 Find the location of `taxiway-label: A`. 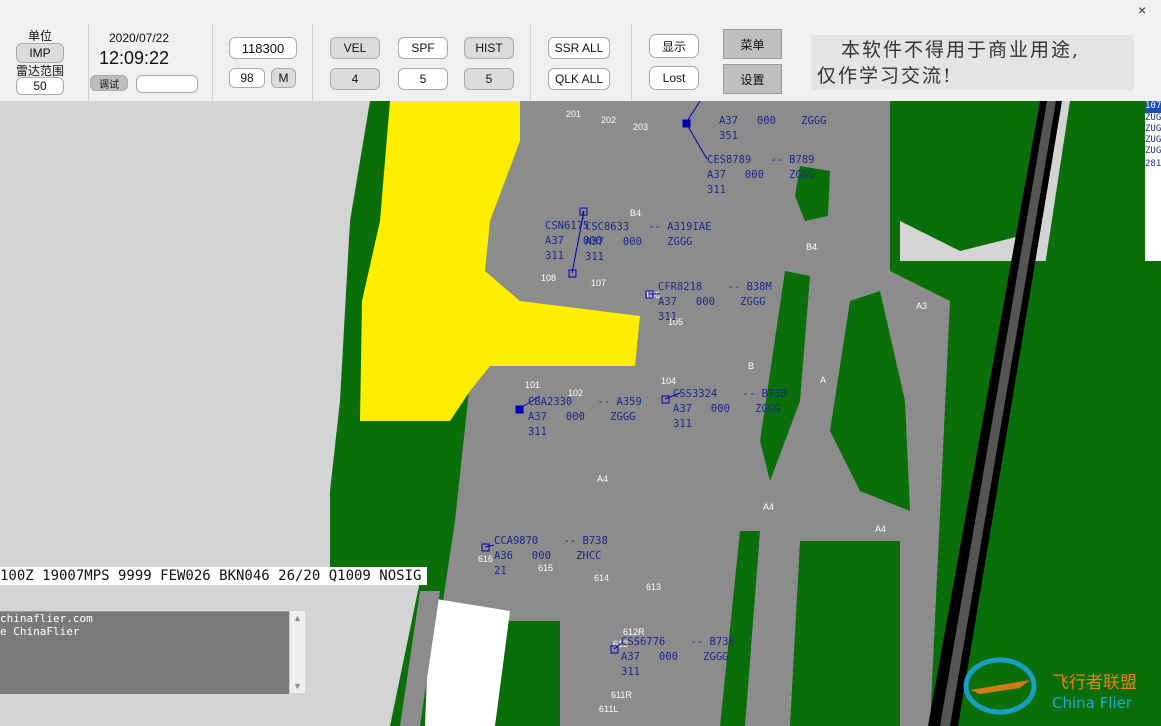

taxiway-label: A is located at coordinates (823, 380).